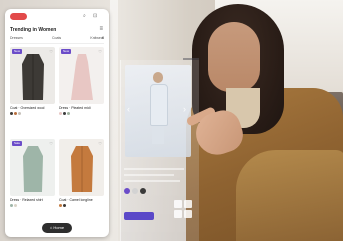 Image resolution: width=343 pixels, height=241 pixels. I want to click on product-name: Coat · Oversized wool, so click(27, 108).